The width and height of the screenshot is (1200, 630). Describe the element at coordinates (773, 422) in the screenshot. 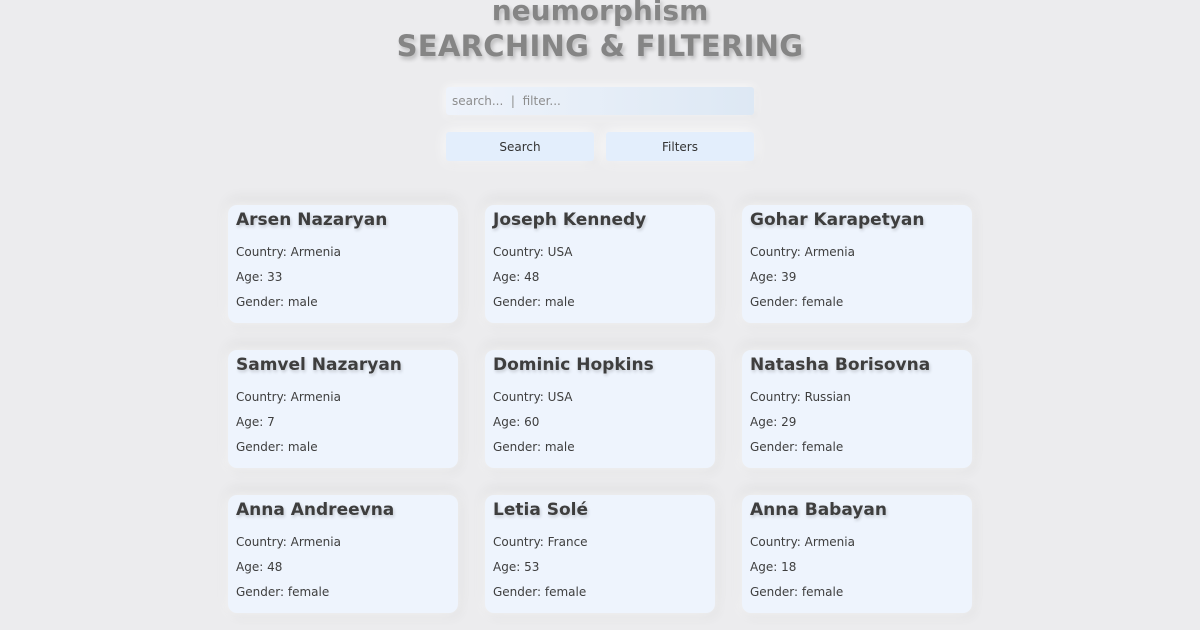

I see `person-age: Age: 29` at that location.